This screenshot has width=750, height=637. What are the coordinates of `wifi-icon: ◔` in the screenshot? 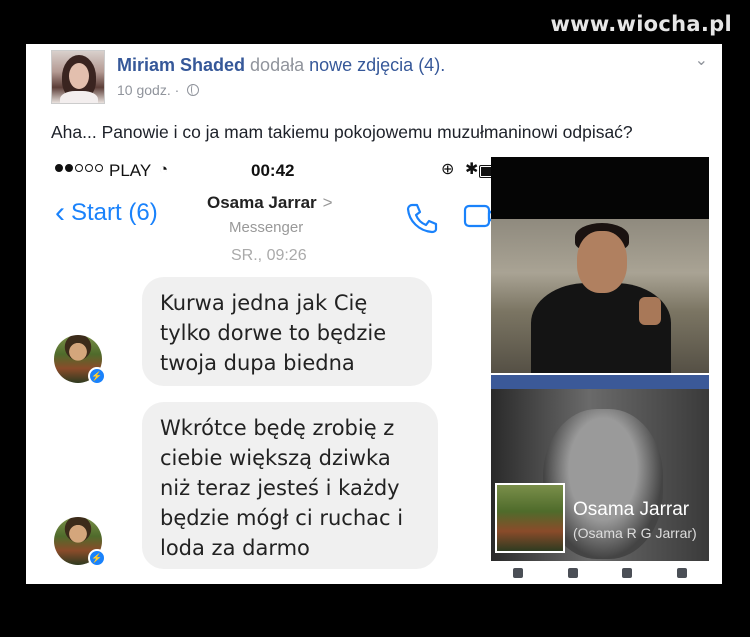 It's located at (164, 169).